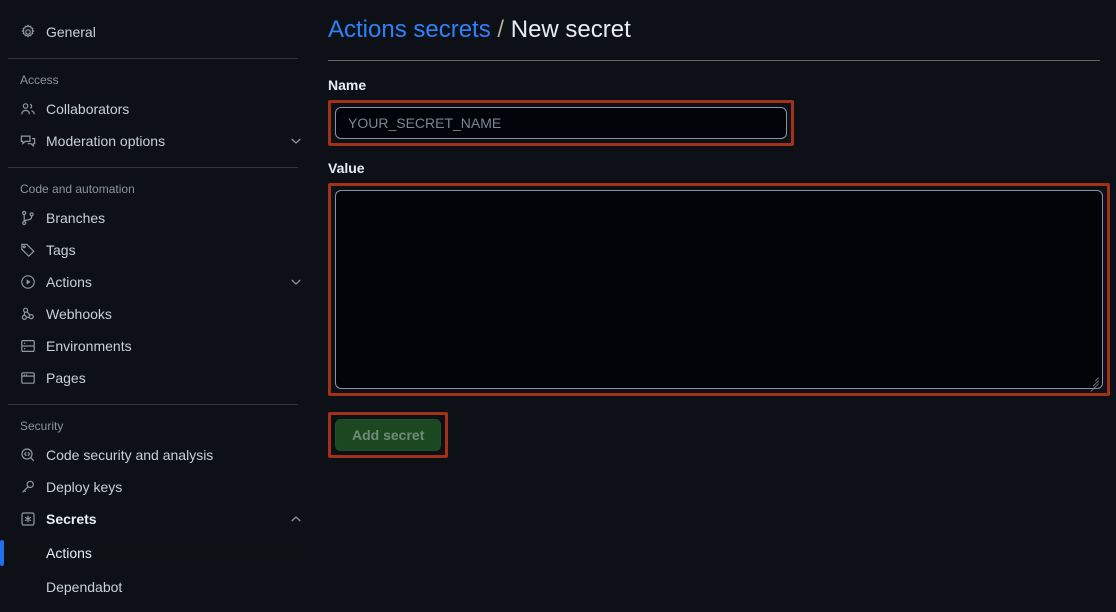 This screenshot has height=612, width=1116. Describe the element at coordinates (28, 32) in the screenshot. I see `gear-icon` at that location.